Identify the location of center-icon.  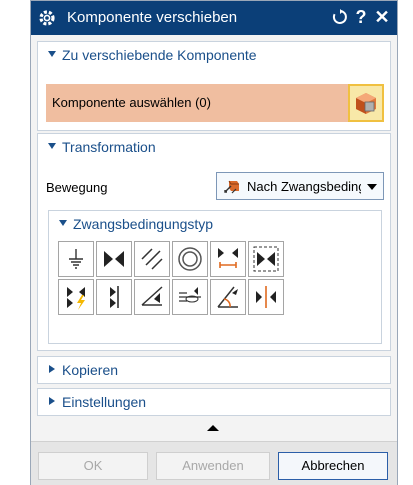
(152, 296).